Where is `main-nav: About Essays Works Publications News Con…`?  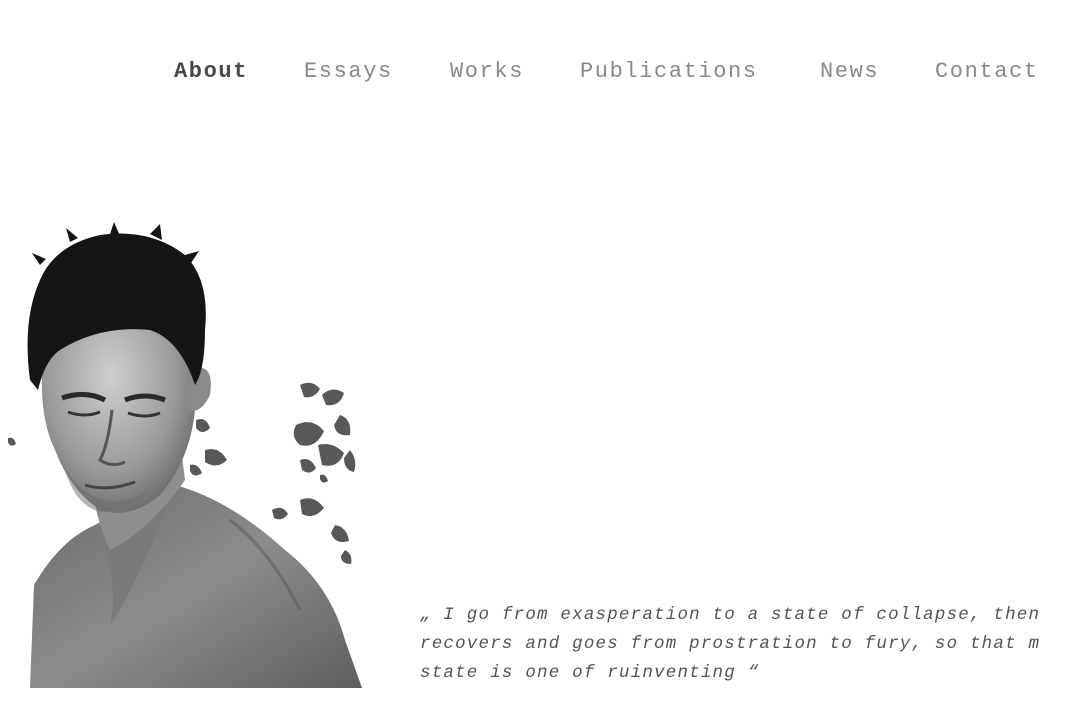 main-nav: About Essays Works Publications News Con… is located at coordinates (543, 72).